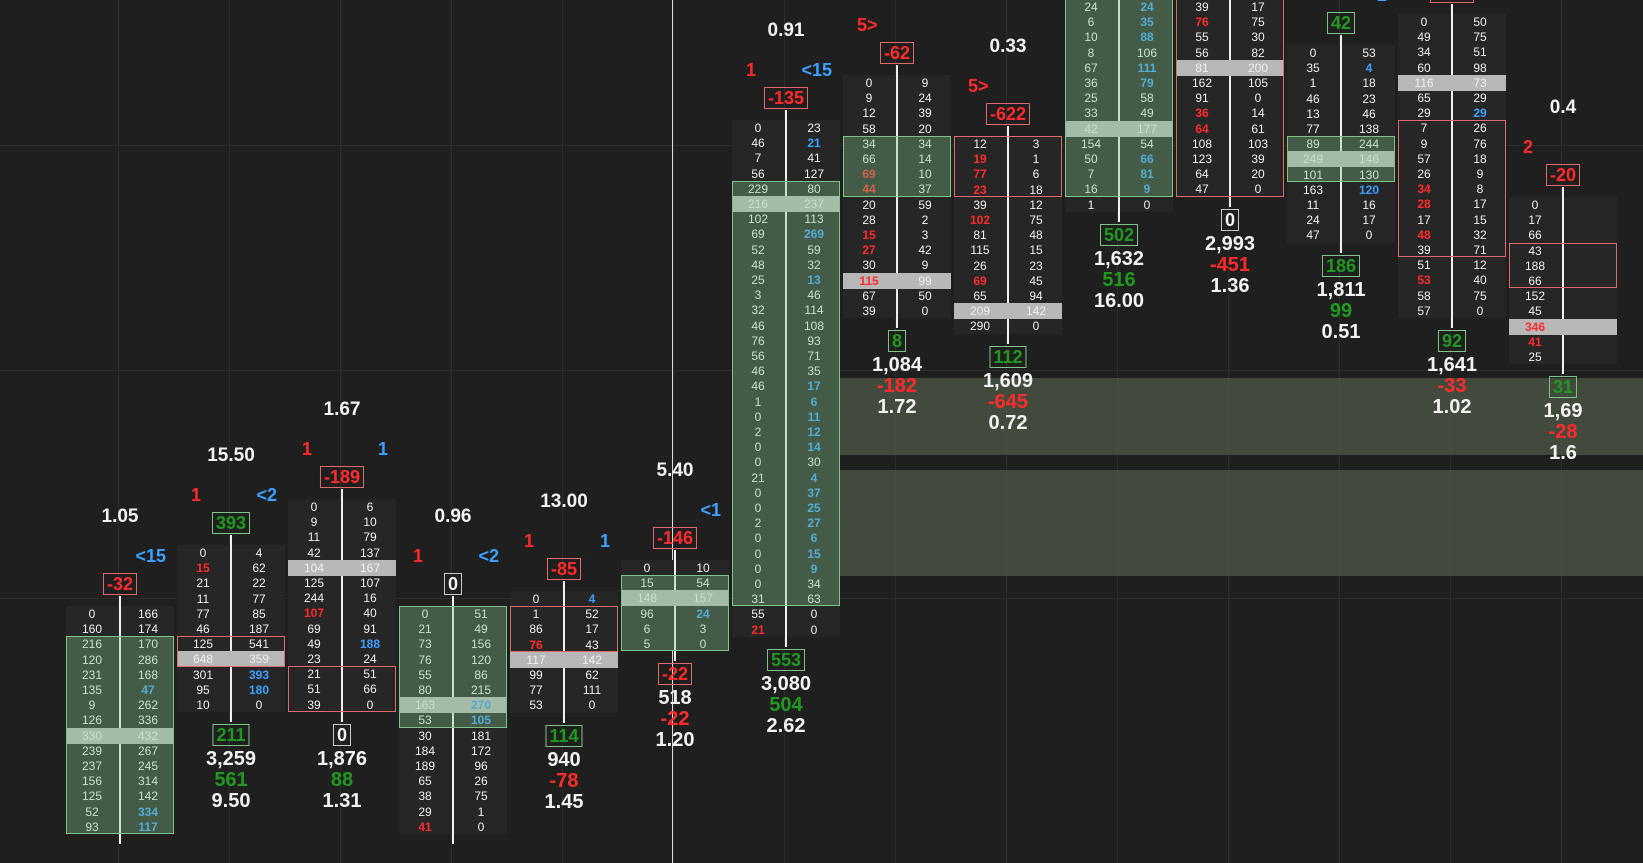 This screenshot has width=1643, height=863. Describe the element at coordinates (259, 598) in the screenshot. I see `ask-volume: 77` at that location.